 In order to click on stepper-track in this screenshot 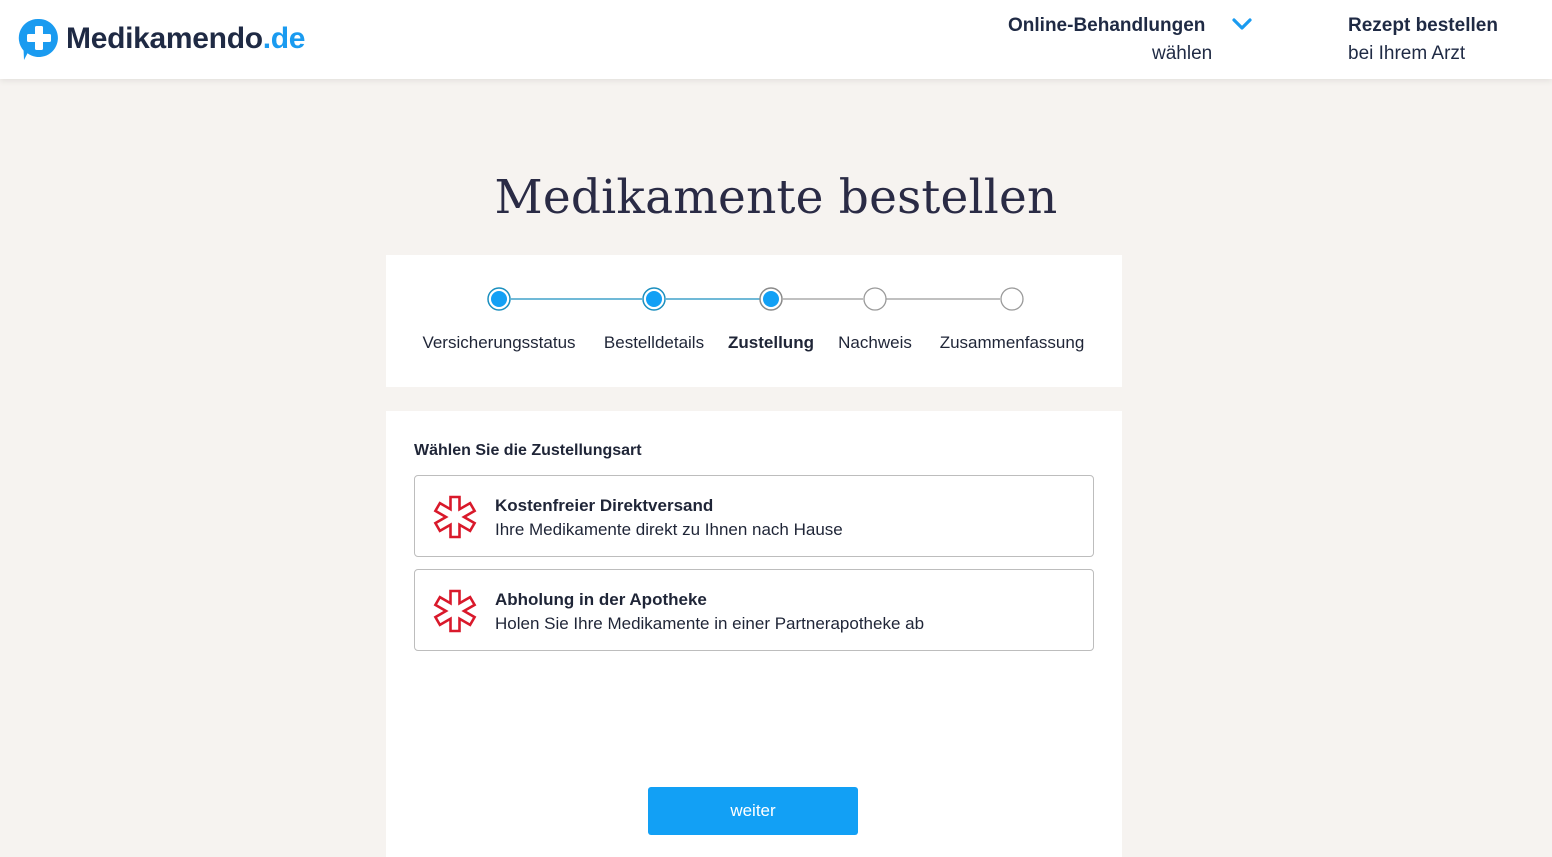, I will do `click(755, 299)`.